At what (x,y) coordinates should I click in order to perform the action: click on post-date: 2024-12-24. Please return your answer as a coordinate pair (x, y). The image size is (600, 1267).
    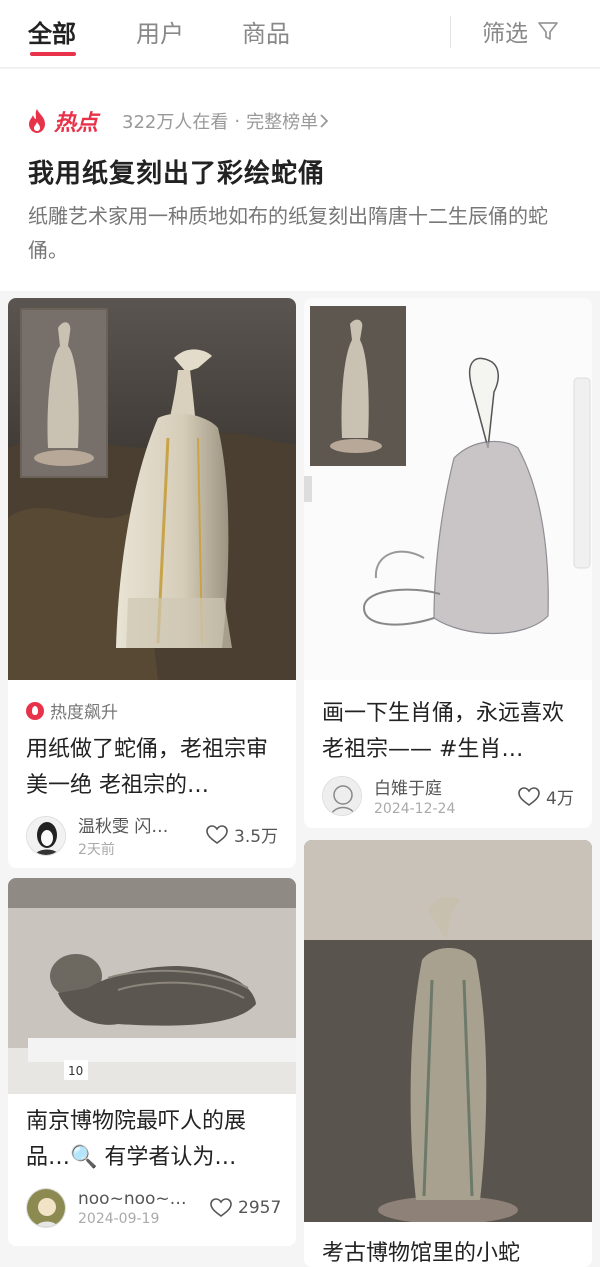
    Looking at the image, I should click on (415, 809).